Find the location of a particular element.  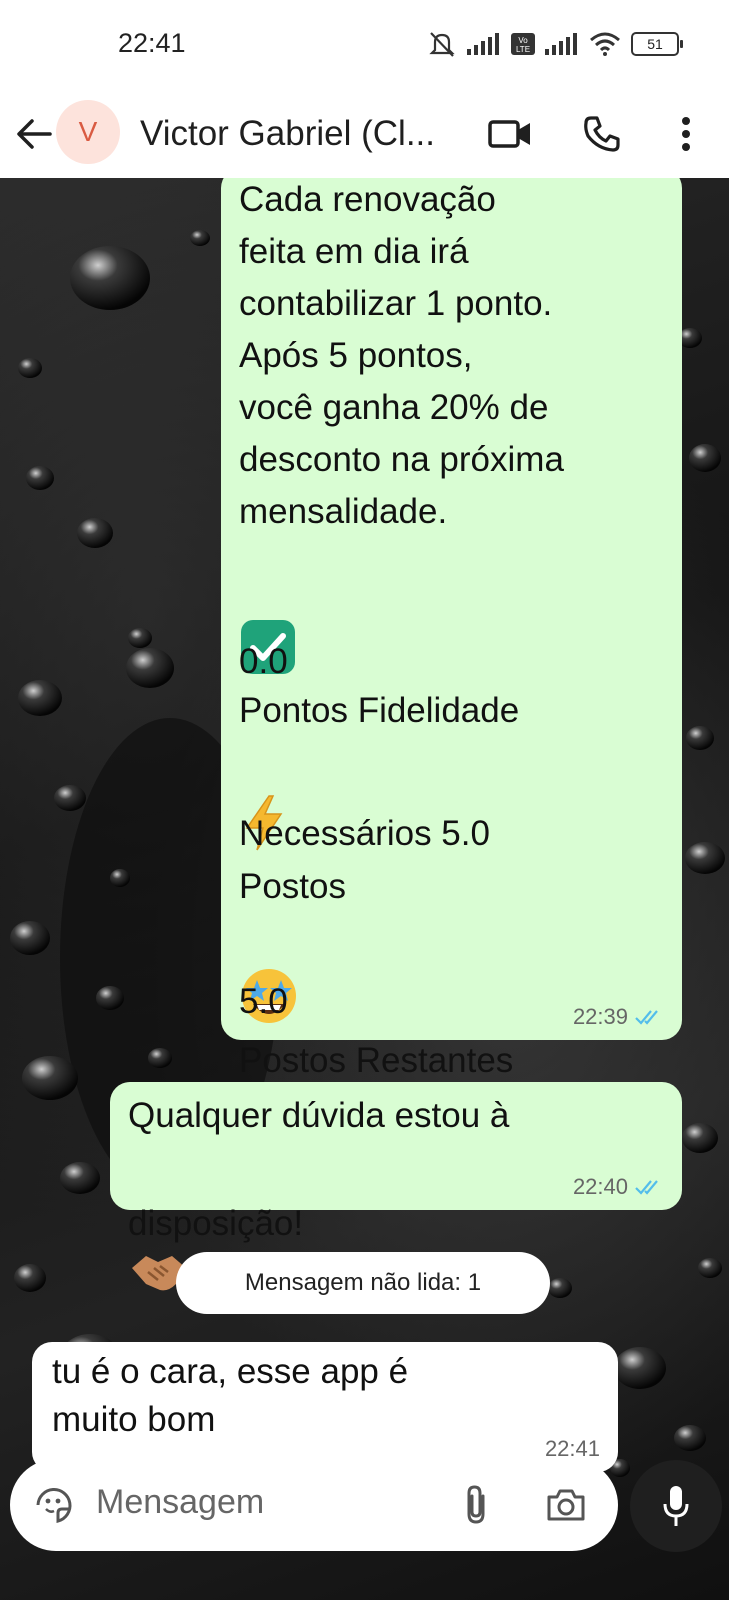

arrow-left-icon is located at coordinates (34, 134).